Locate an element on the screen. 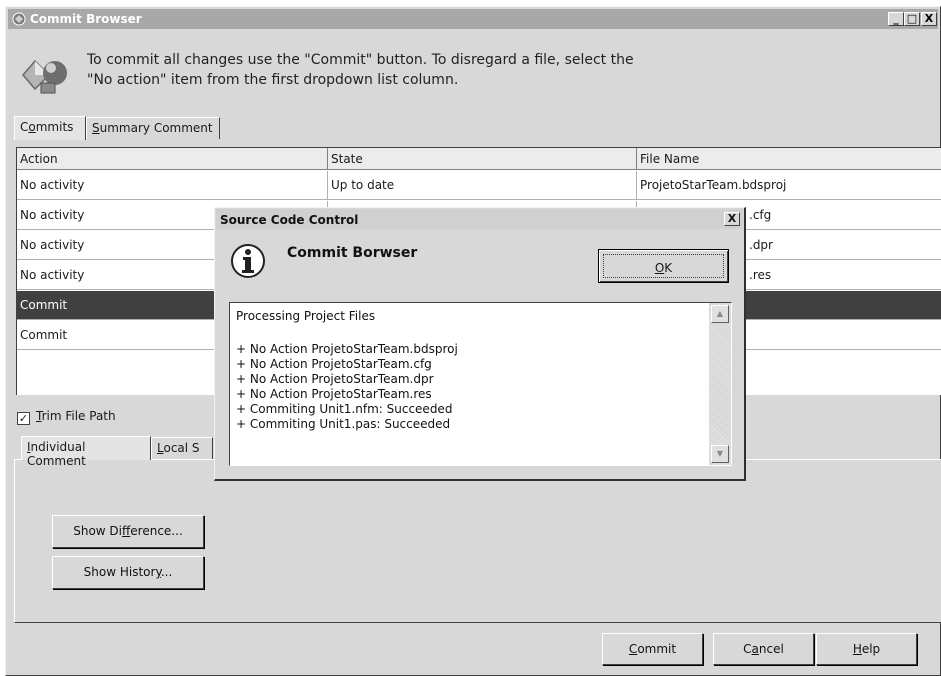  ok-label: OK is located at coordinates (663, 266).